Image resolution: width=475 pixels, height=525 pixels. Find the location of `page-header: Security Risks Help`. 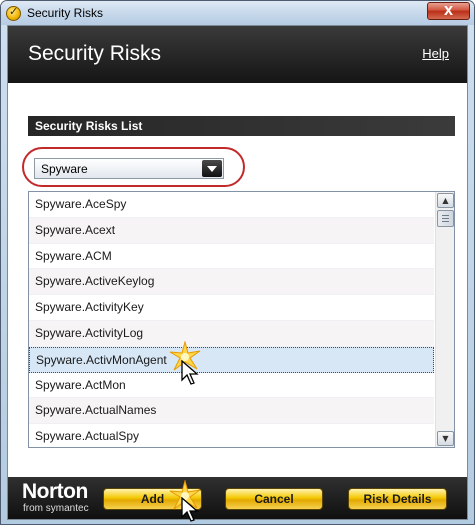

page-header: Security Risks Help is located at coordinates (237, 54).